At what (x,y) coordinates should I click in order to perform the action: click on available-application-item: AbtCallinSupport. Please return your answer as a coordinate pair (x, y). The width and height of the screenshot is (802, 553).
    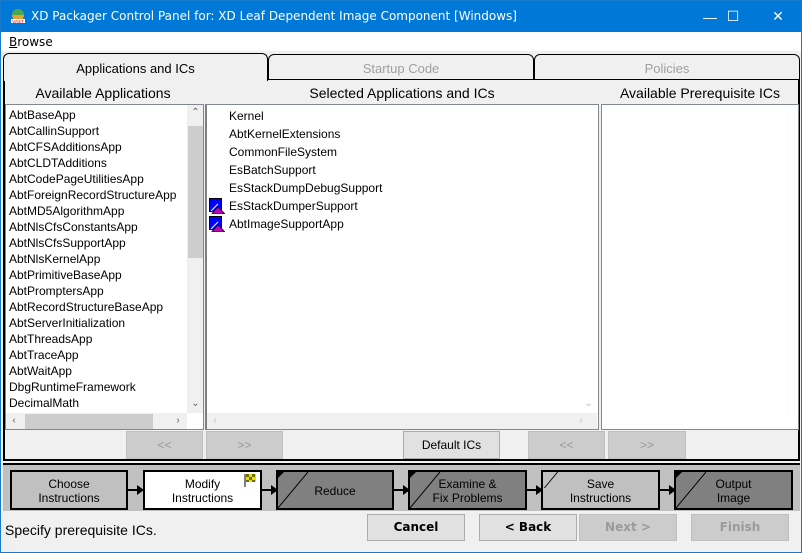
    Looking at the image, I should click on (97, 131).